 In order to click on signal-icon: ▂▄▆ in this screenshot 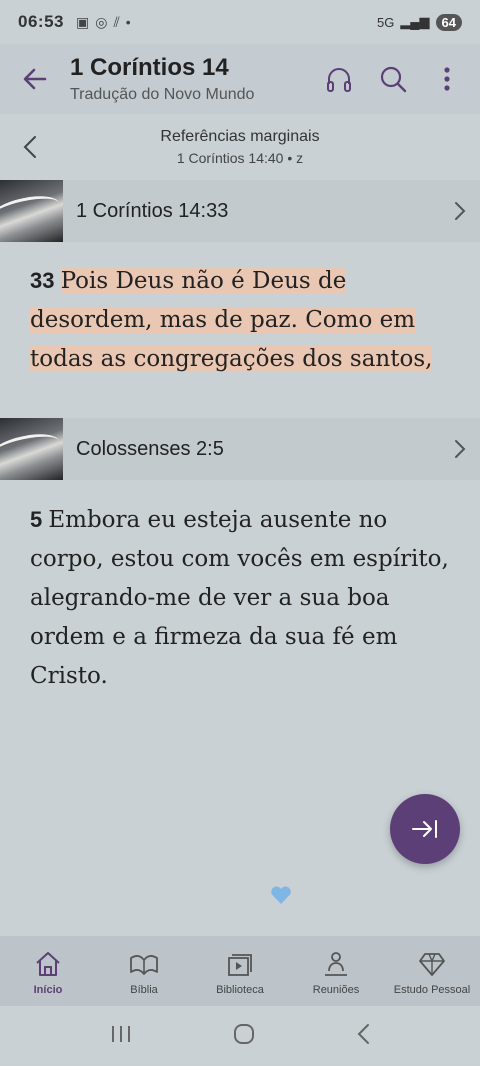, I will do `click(415, 21)`.